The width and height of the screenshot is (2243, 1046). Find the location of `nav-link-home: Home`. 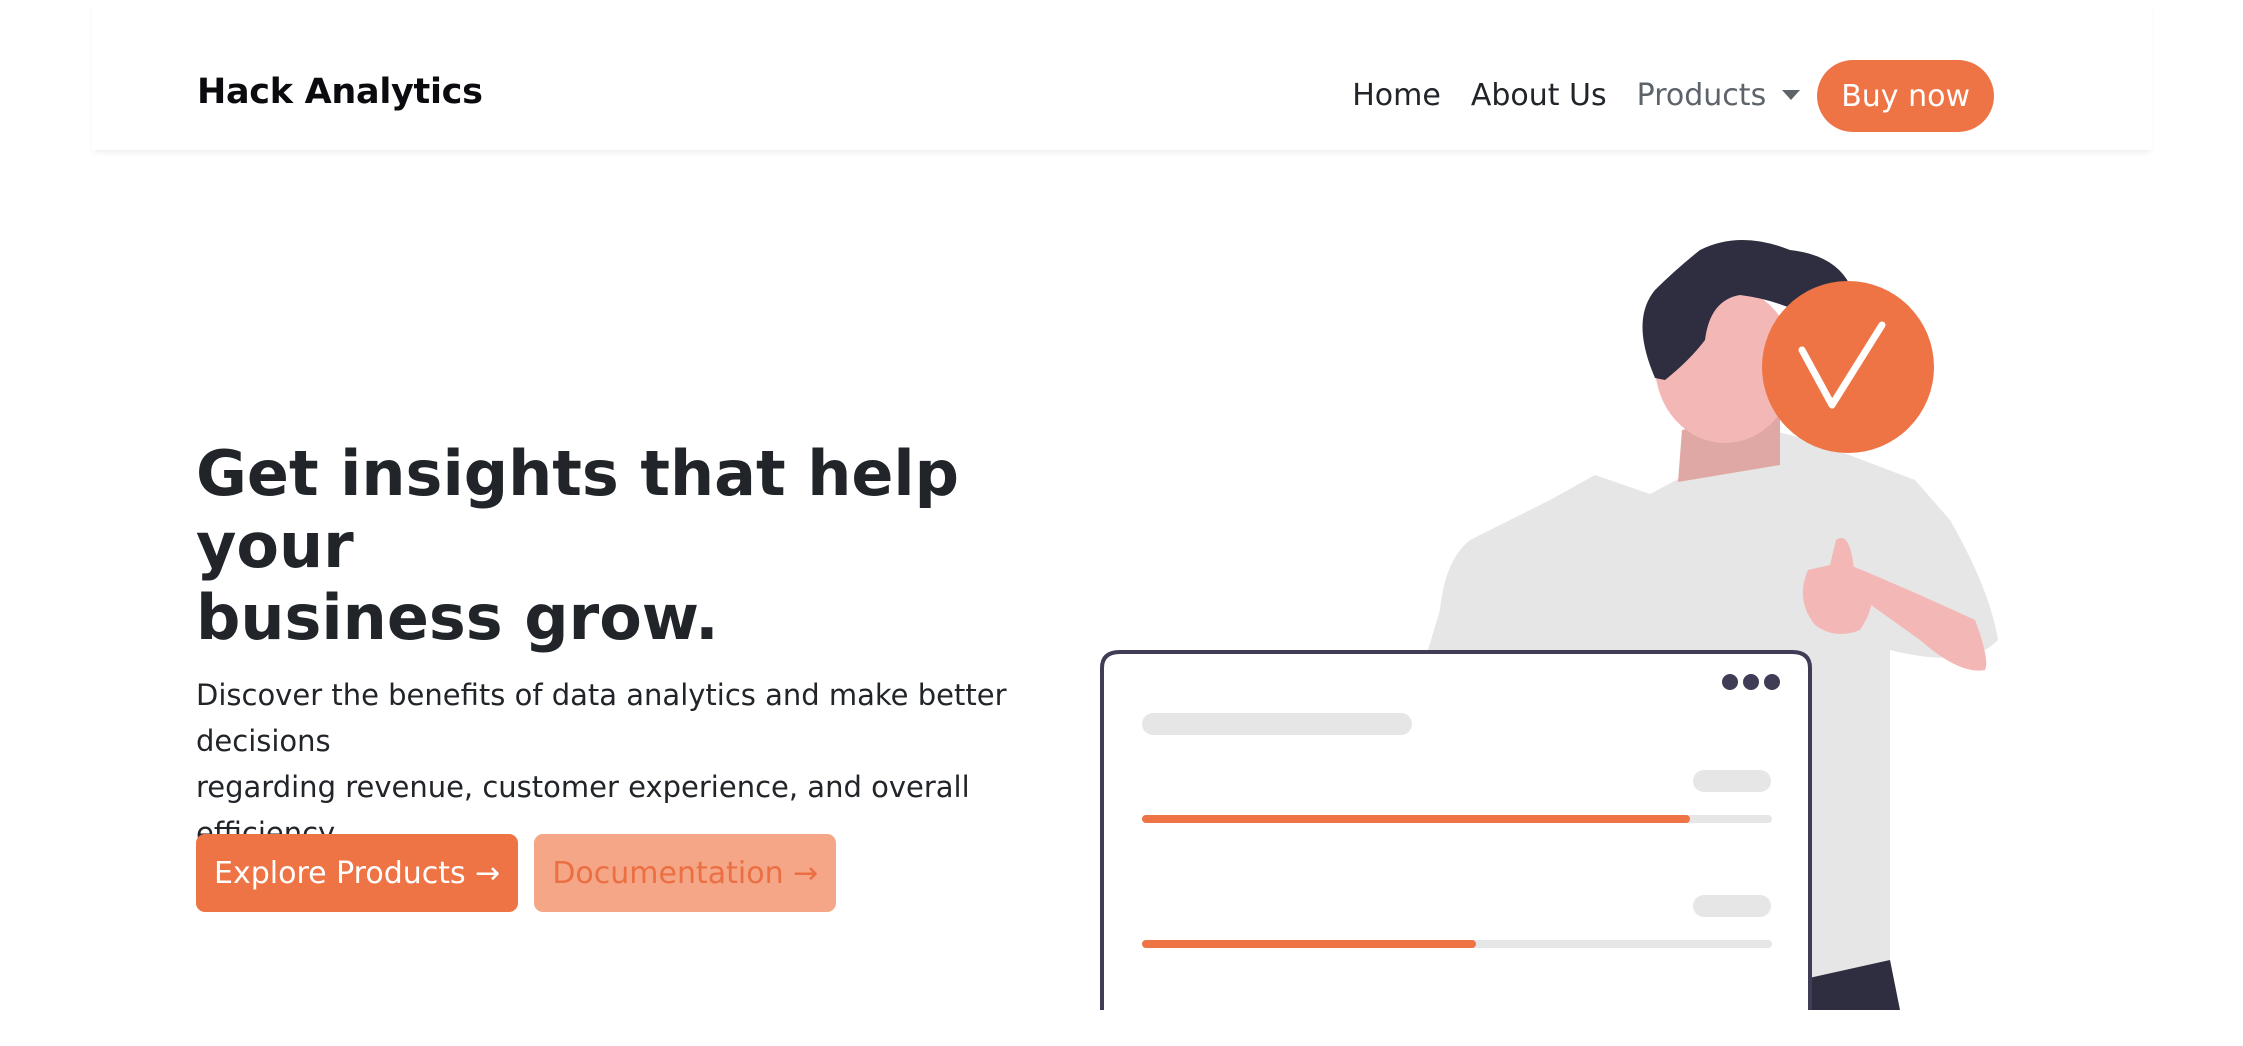

nav-link-home: Home is located at coordinates (1396, 96).